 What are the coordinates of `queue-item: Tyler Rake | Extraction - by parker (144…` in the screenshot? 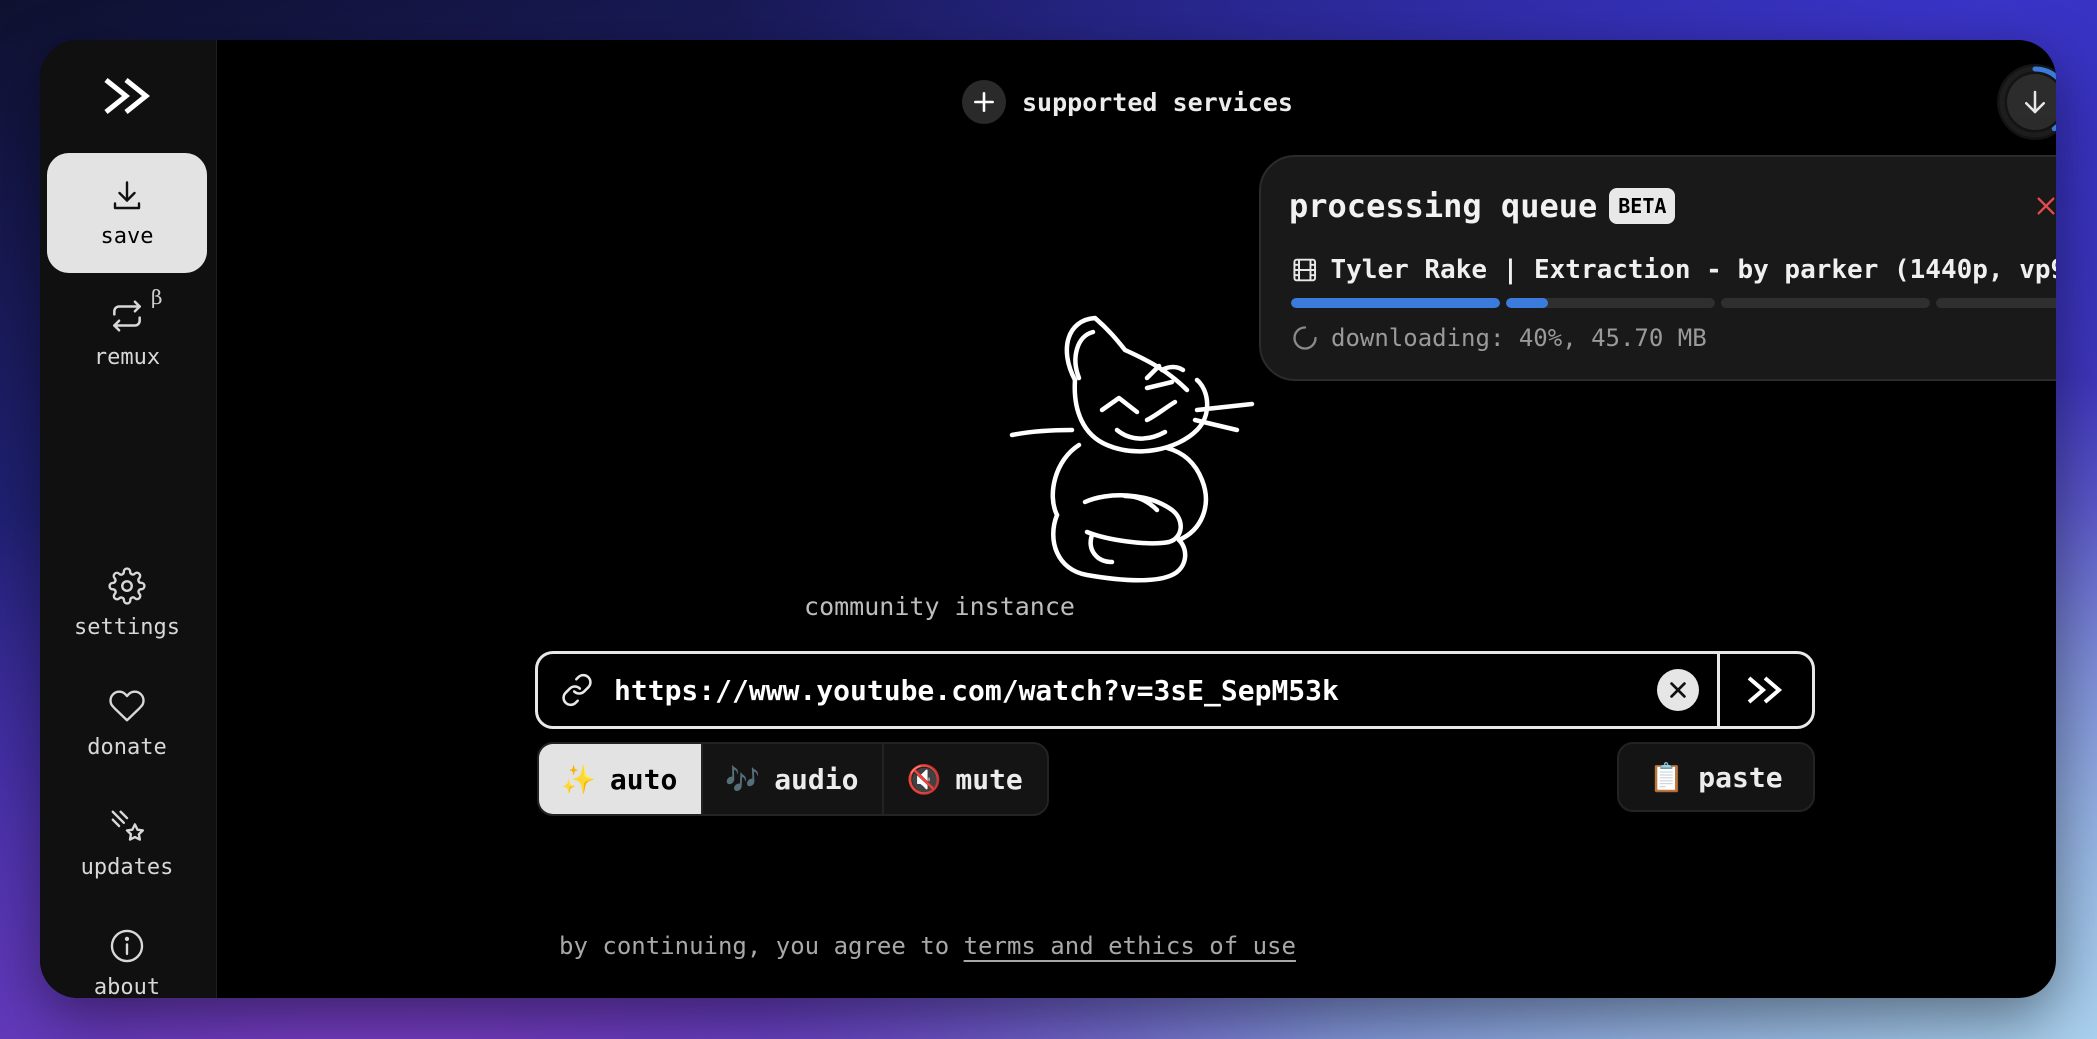 It's located at (1673, 270).